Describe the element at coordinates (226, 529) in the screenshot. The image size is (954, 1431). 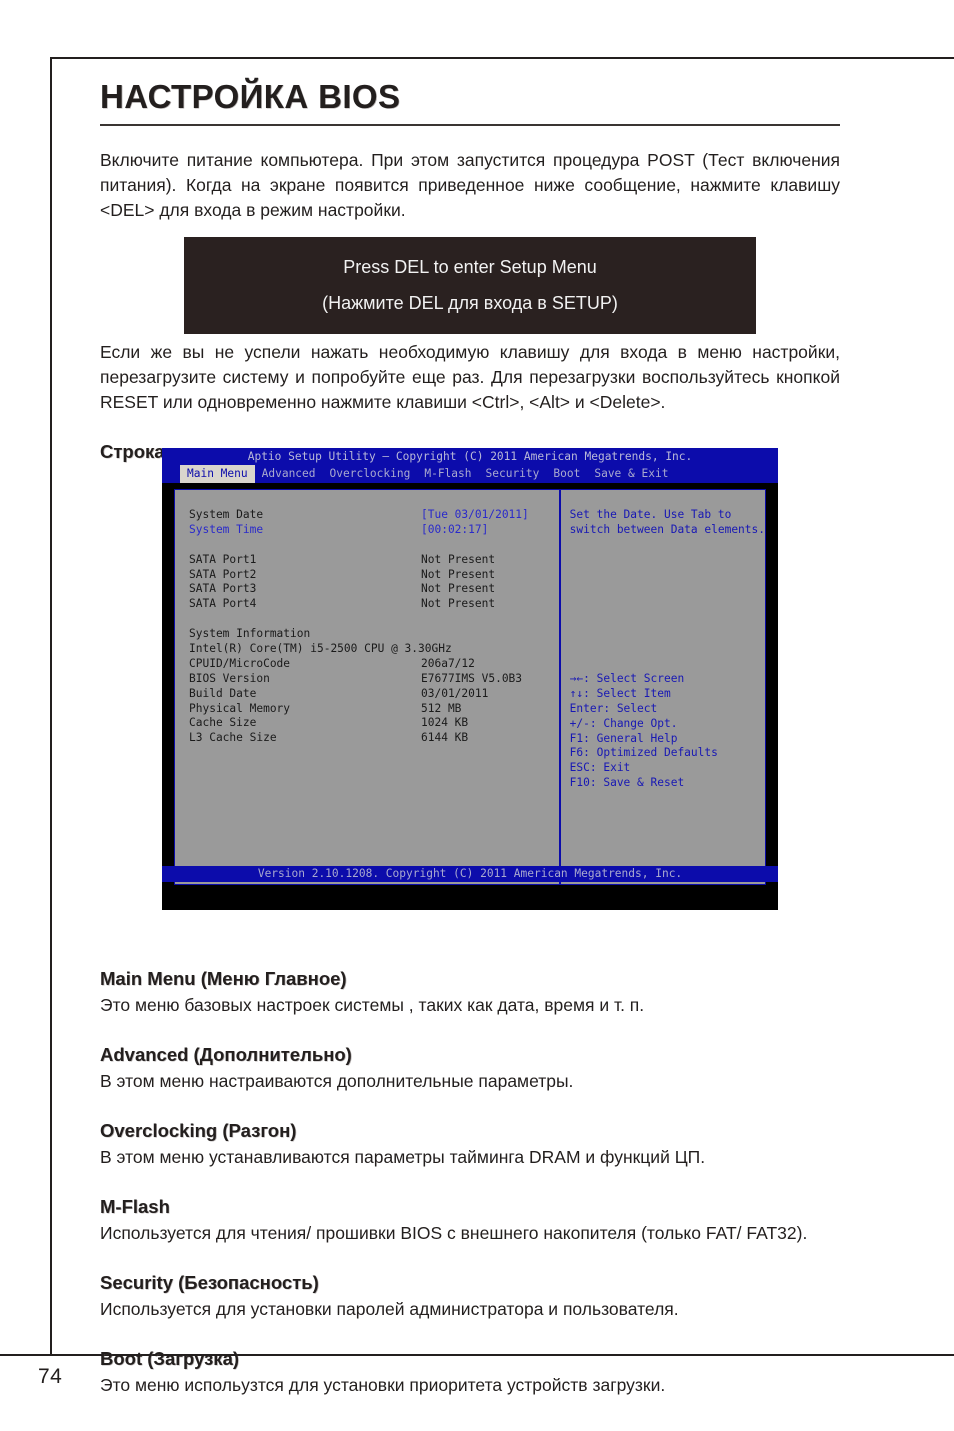
I see `bios-row-label: System Time` at that location.